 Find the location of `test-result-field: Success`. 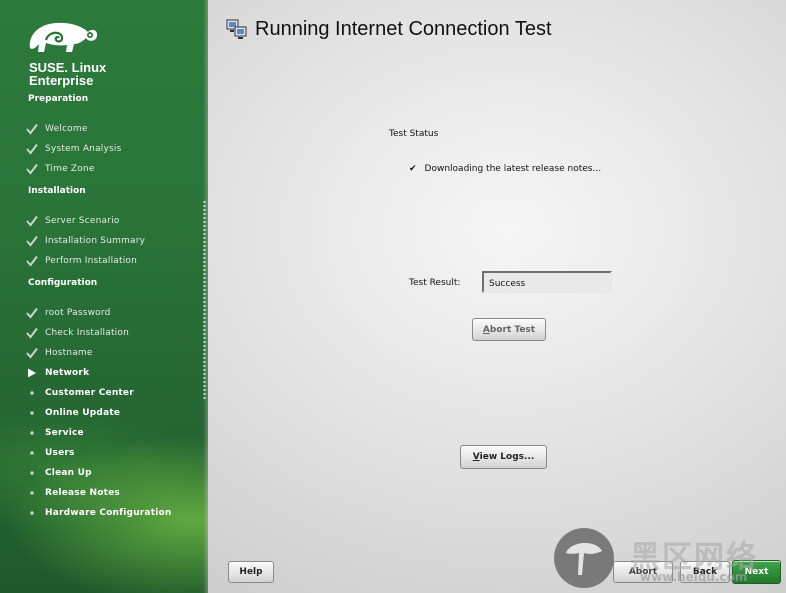

test-result-field: Success is located at coordinates (547, 282).